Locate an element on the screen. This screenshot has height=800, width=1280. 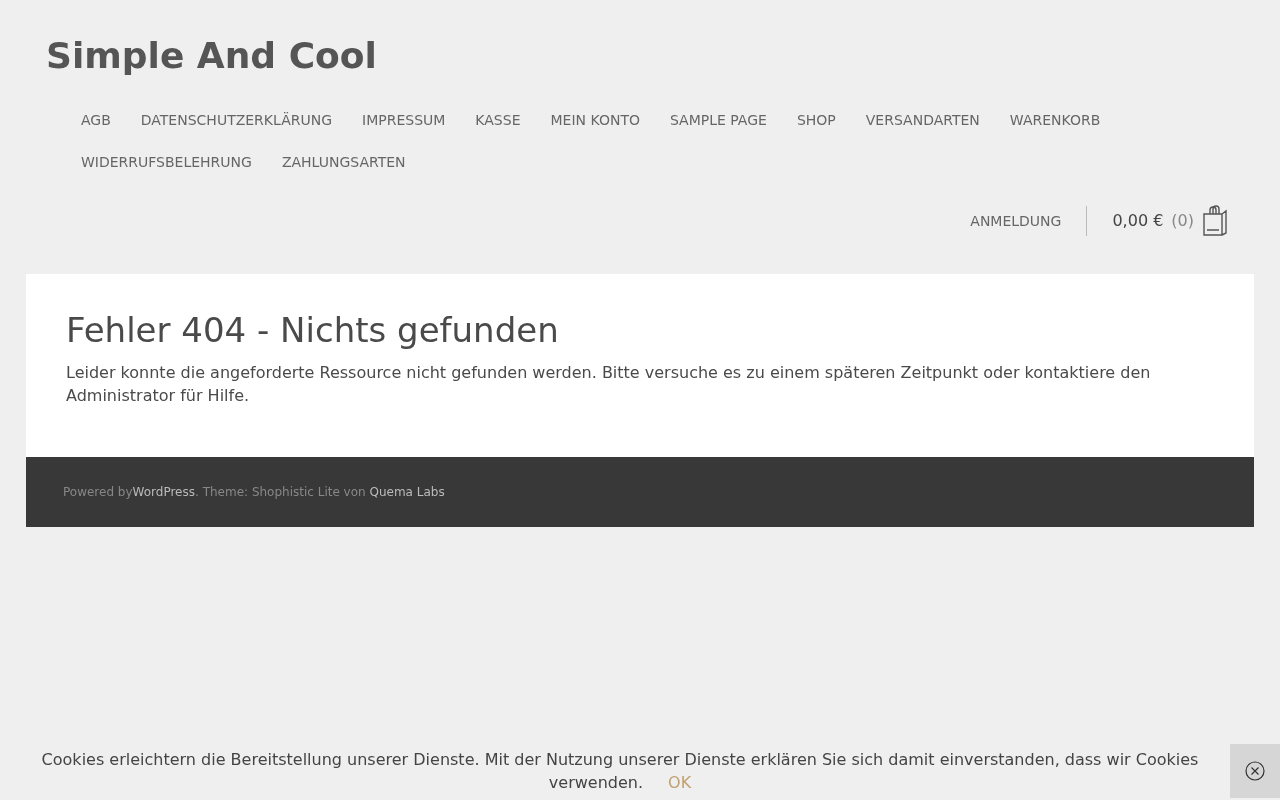
cart-total: 0,00 € is located at coordinates (1138, 221).